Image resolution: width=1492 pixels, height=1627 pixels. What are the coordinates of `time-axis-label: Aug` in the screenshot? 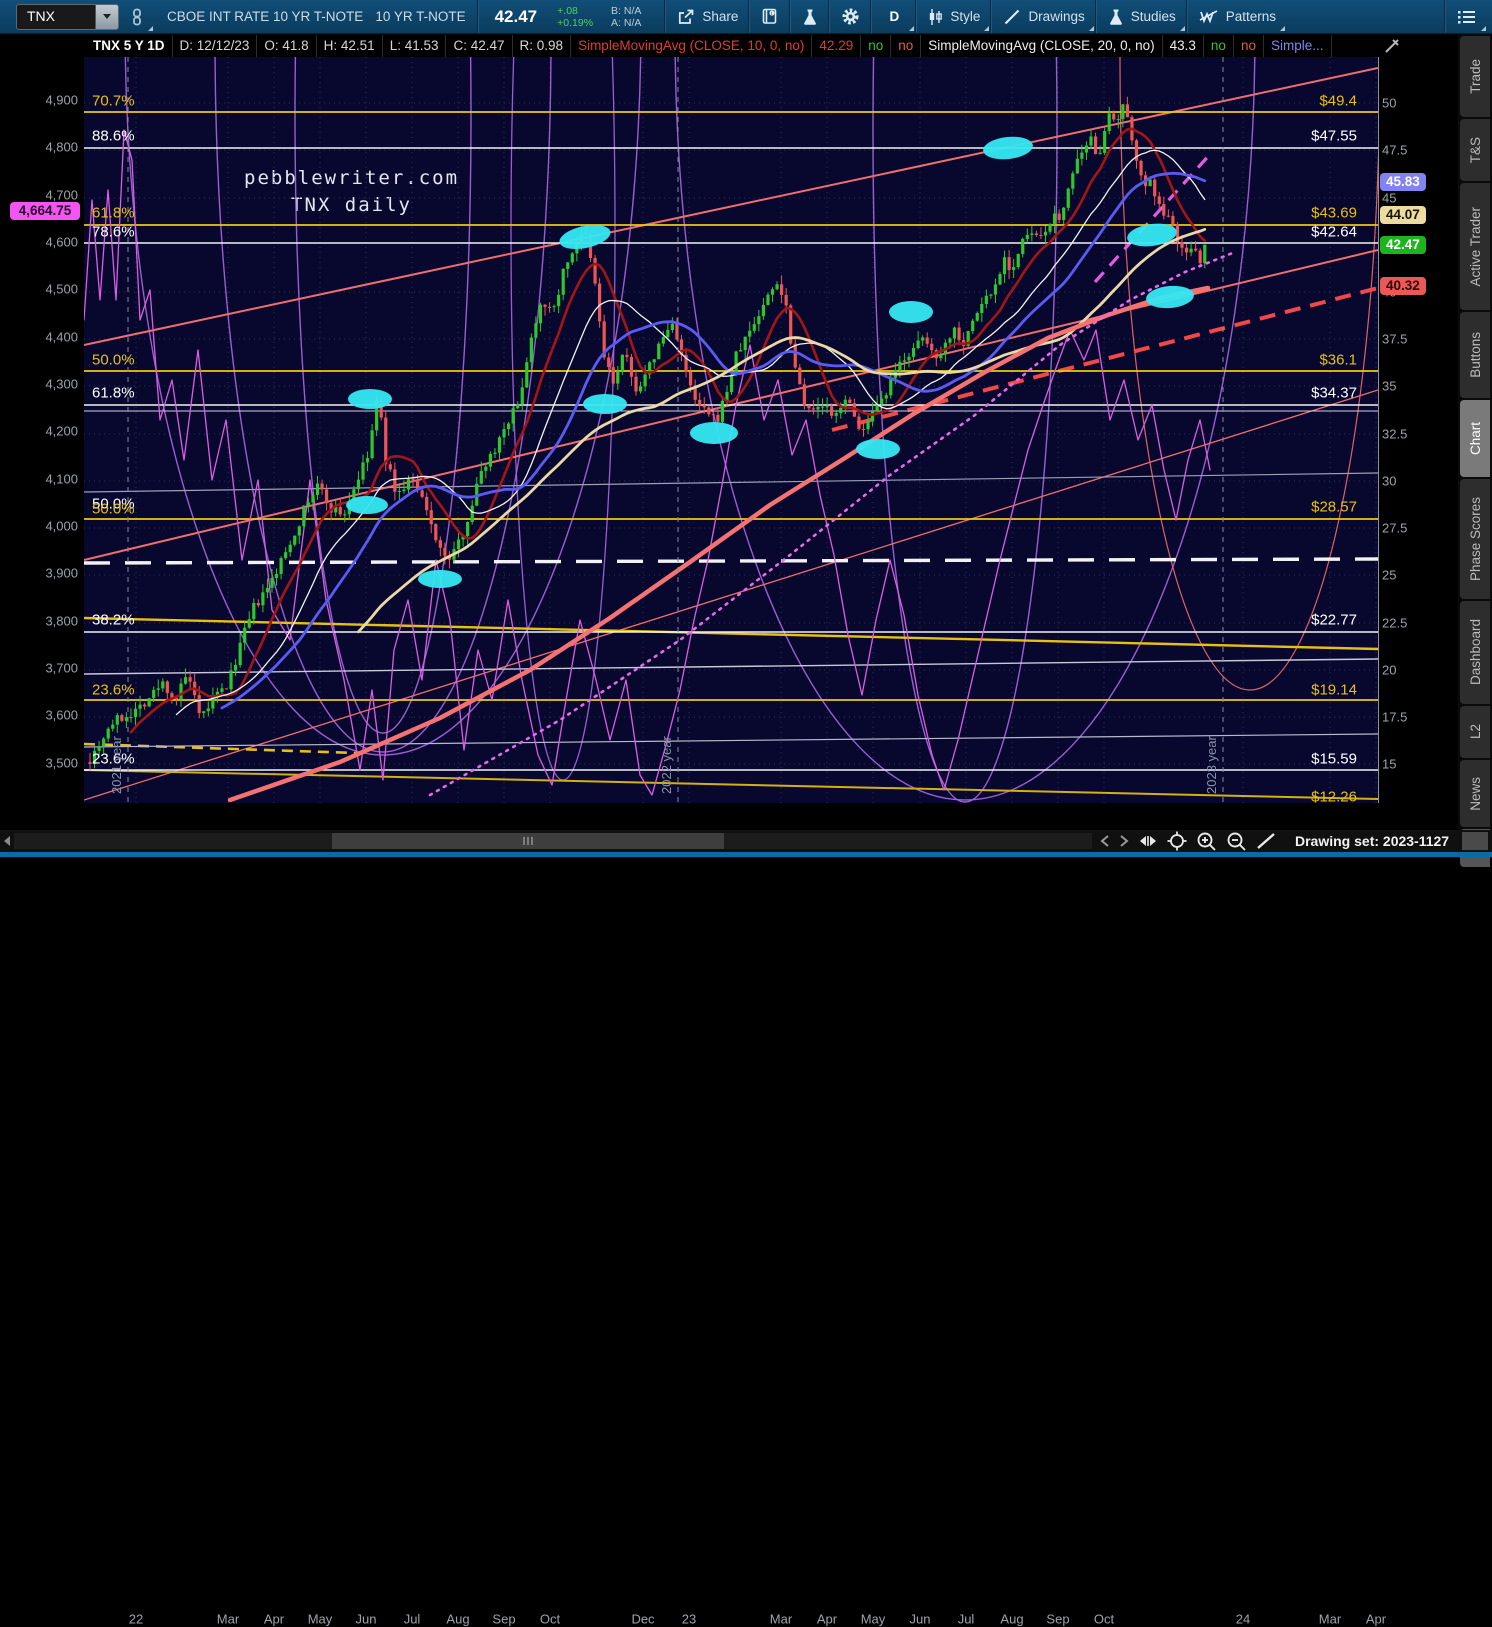 It's located at (1012, 1619).